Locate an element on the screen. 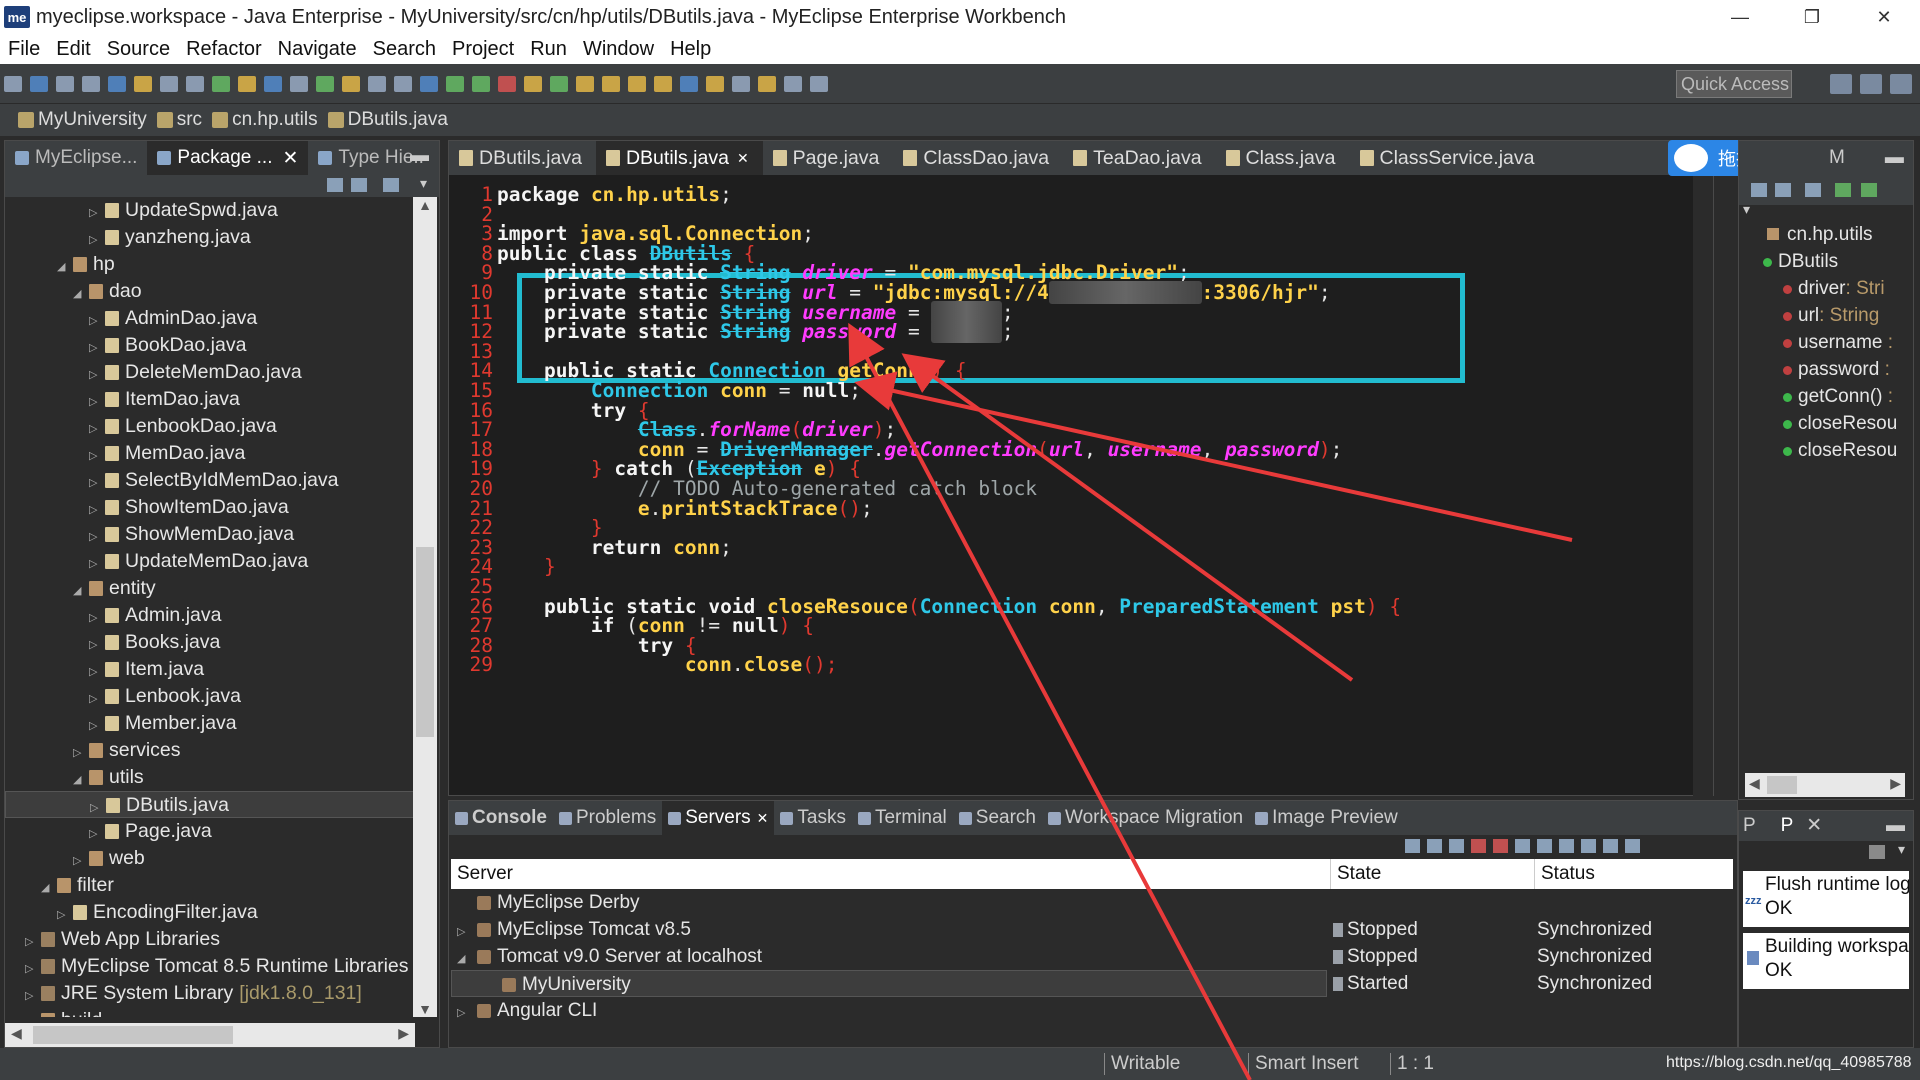  close-tab-icon: ✕ is located at coordinates (763, 818).